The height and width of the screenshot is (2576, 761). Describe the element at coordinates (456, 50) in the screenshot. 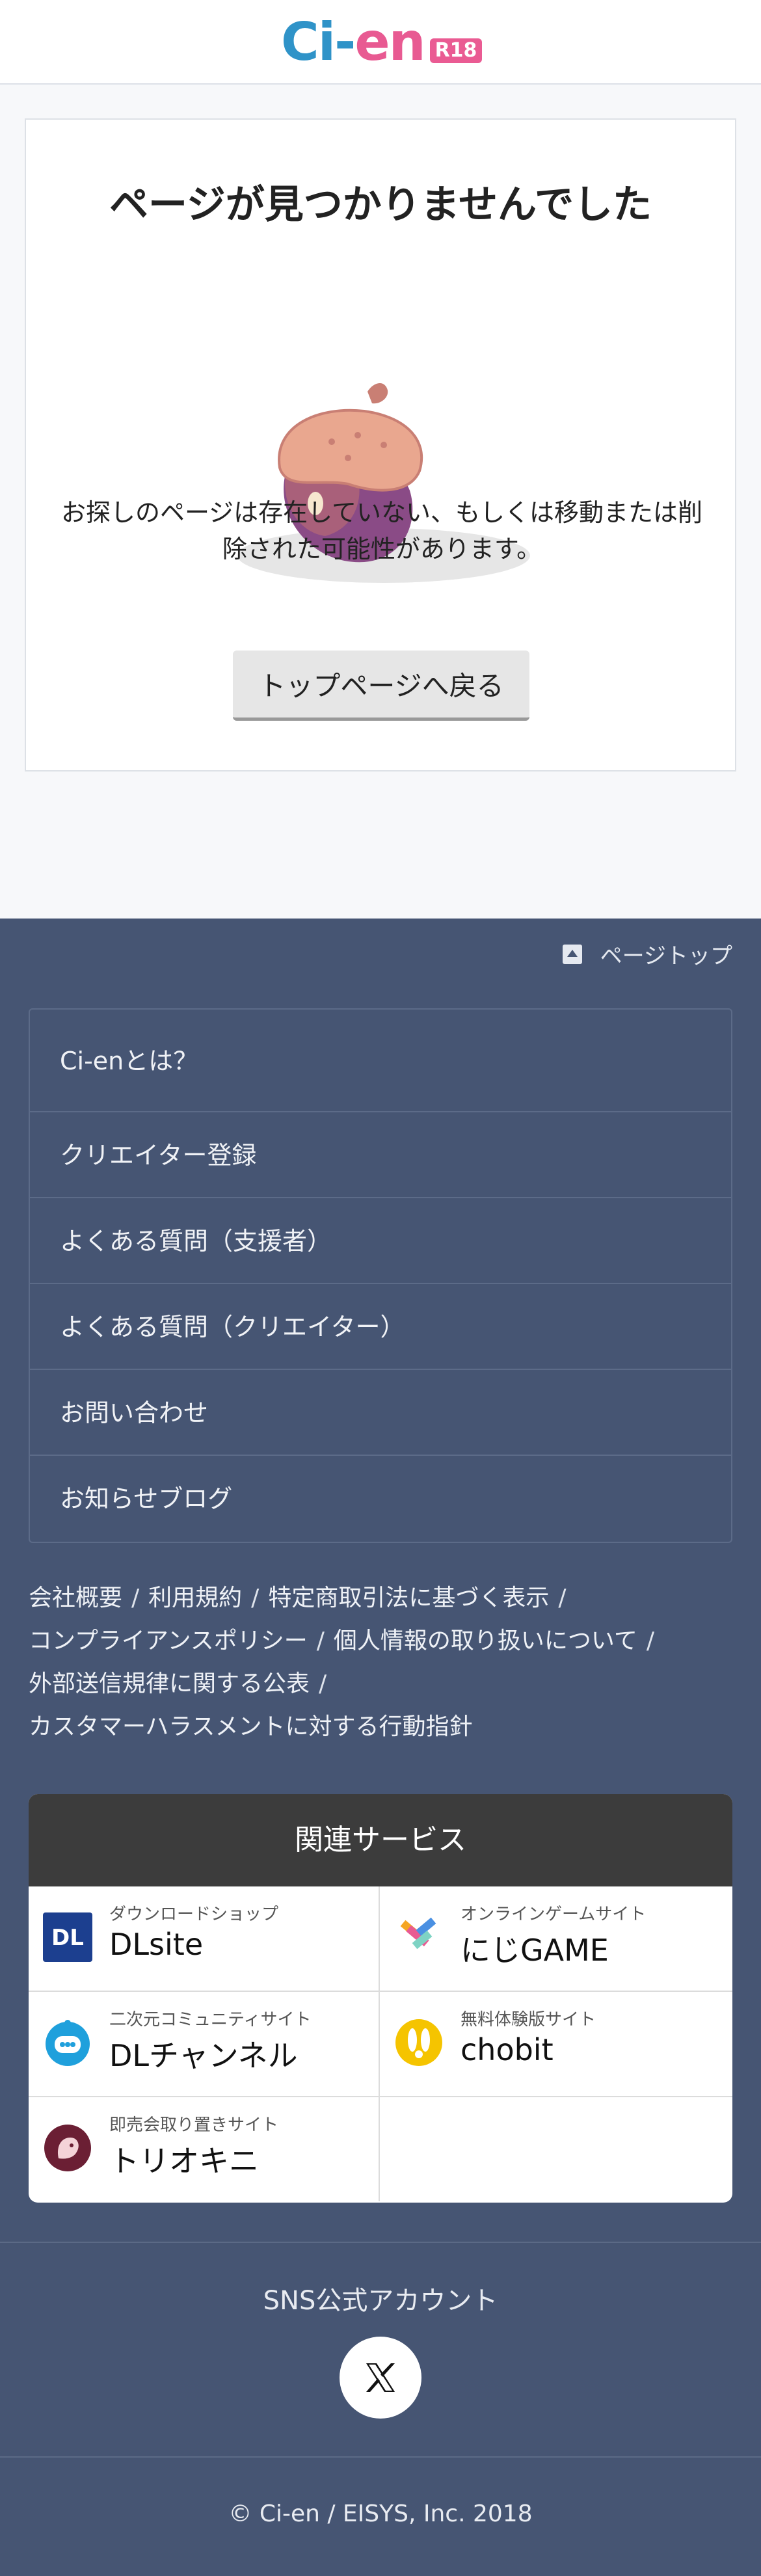

I see `r18-badge: R18` at that location.